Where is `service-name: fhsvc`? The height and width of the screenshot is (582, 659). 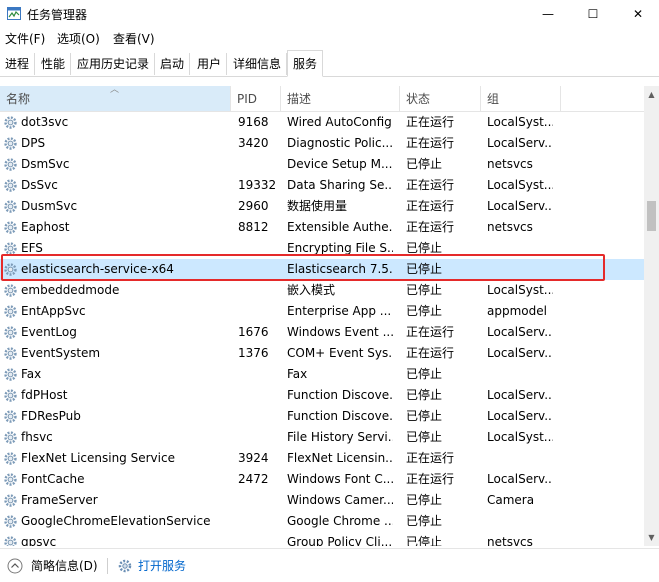
service-name: fhsvc is located at coordinates (37, 437).